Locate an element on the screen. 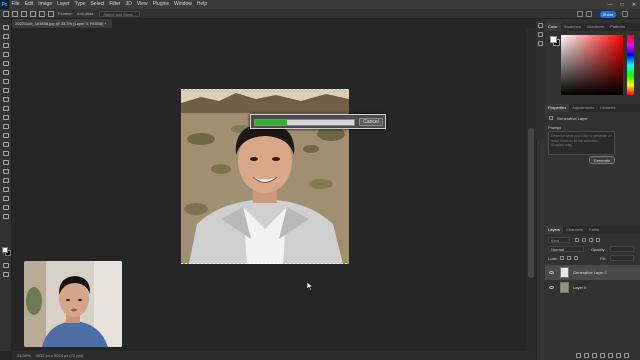 The image size is (640, 360). dodge-tool-icon is located at coordinates (6, 153).